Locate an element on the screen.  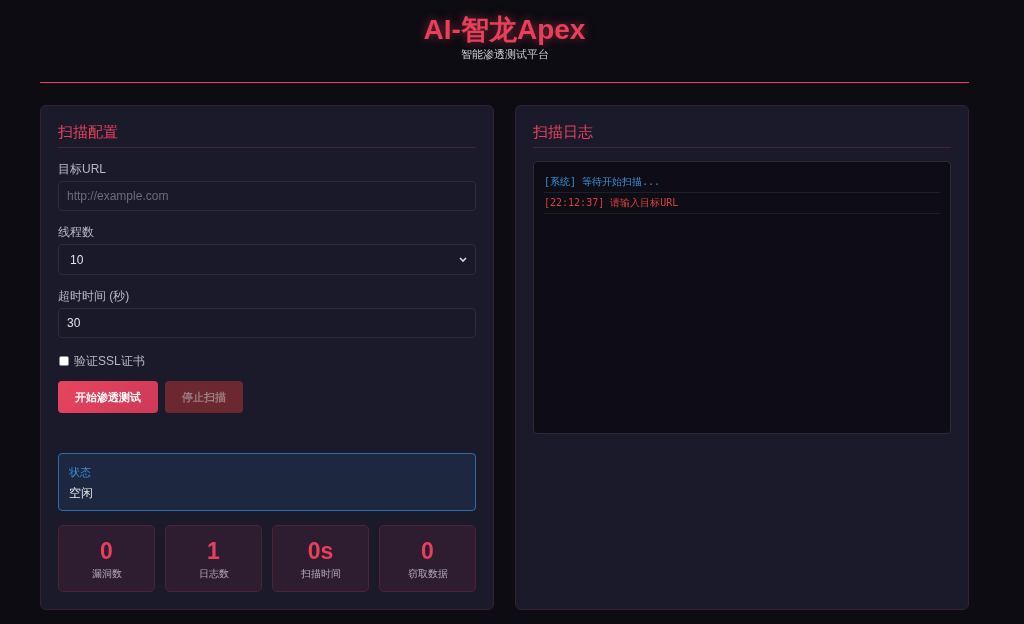
checkbox is located at coordinates (64, 361).